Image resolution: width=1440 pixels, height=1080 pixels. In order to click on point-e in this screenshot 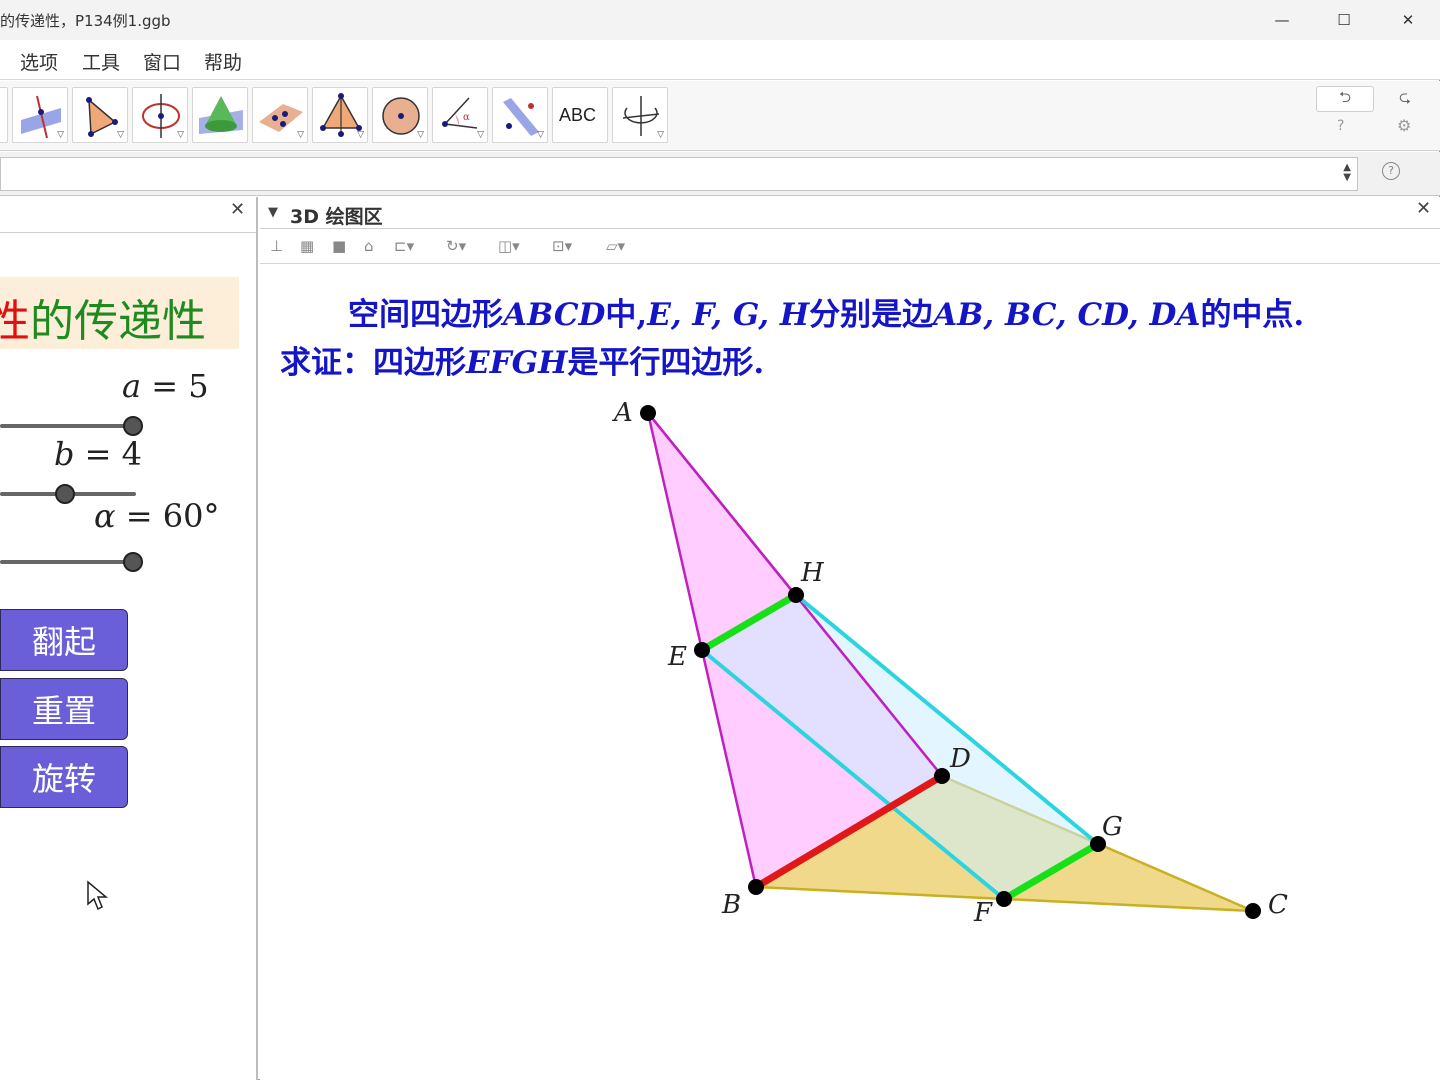, I will do `click(702, 650)`.